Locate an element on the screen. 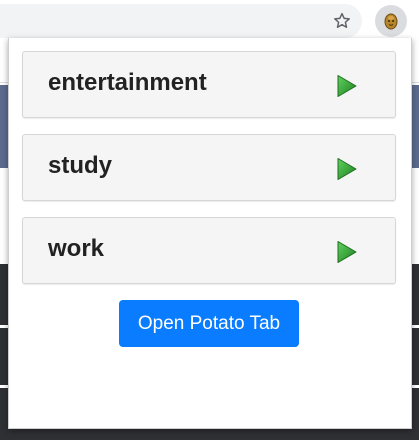 The width and height of the screenshot is (419, 440). category-label: study is located at coordinates (80, 165).